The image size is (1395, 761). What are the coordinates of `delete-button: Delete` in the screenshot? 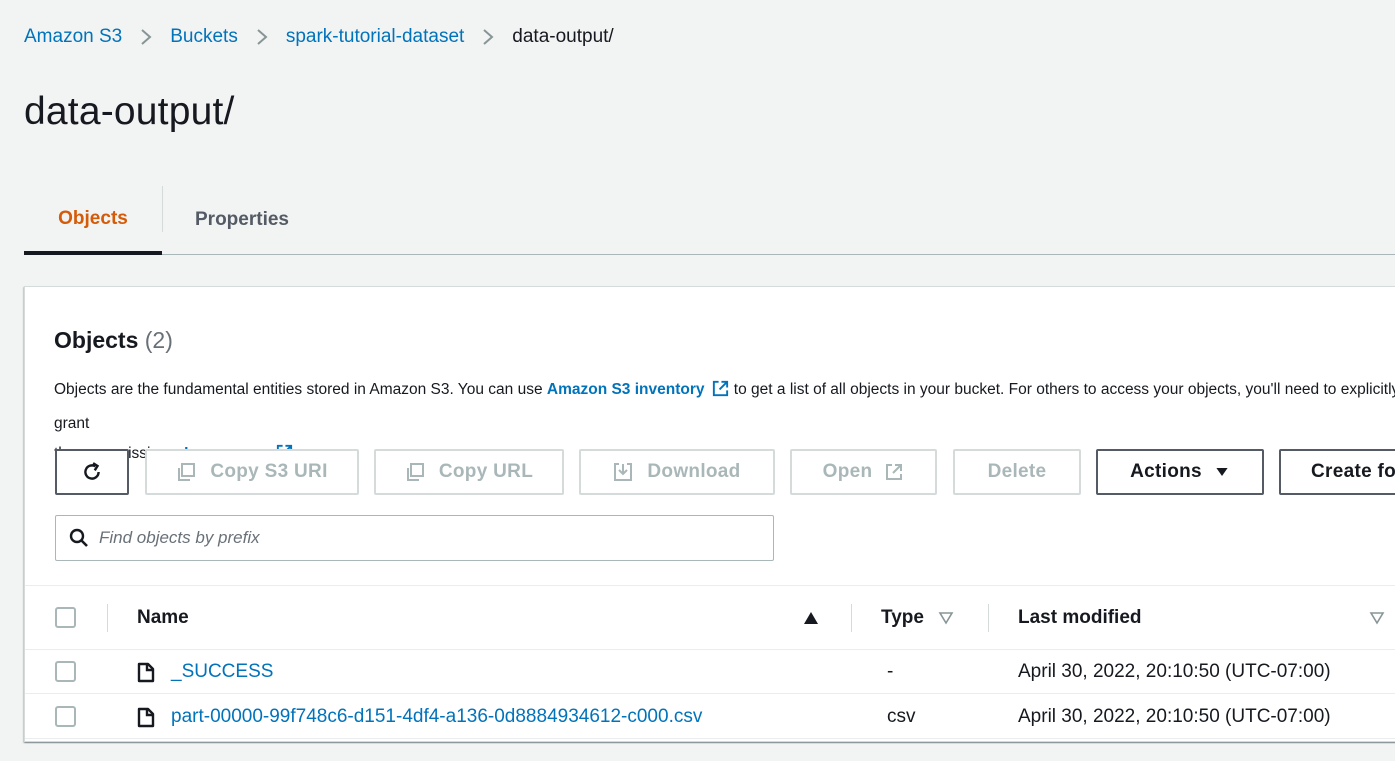 It's located at (1017, 472).